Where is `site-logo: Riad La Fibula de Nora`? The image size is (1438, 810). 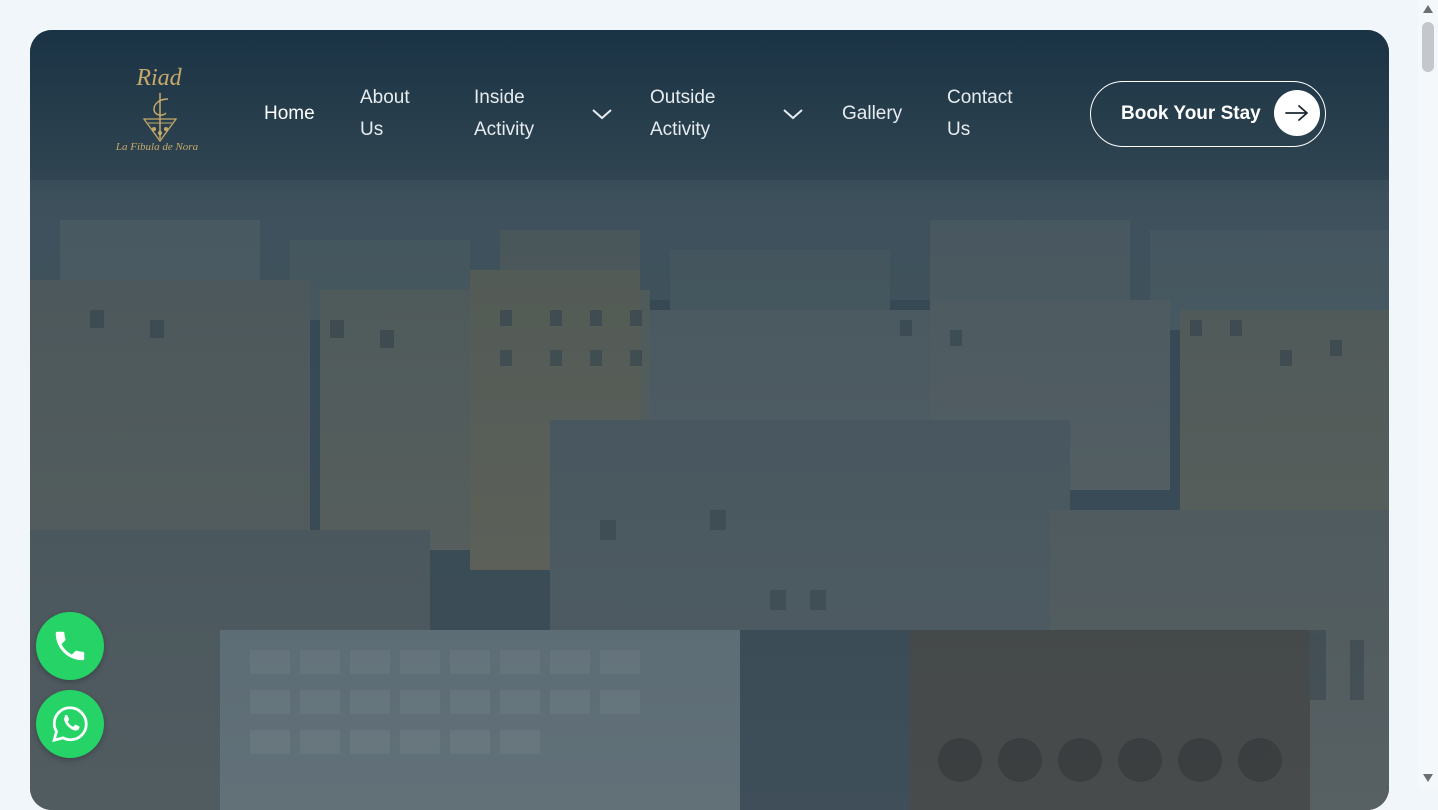
site-logo: Riad La Fibula de Nora is located at coordinates (158, 115).